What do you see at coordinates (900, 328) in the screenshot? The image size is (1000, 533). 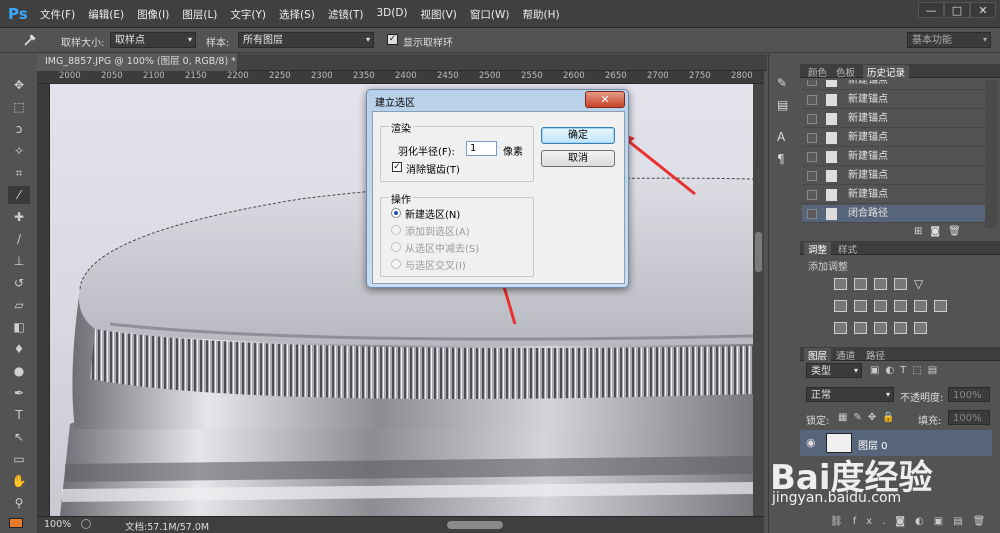 I see `selective-color-icon` at bounding box center [900, 328].